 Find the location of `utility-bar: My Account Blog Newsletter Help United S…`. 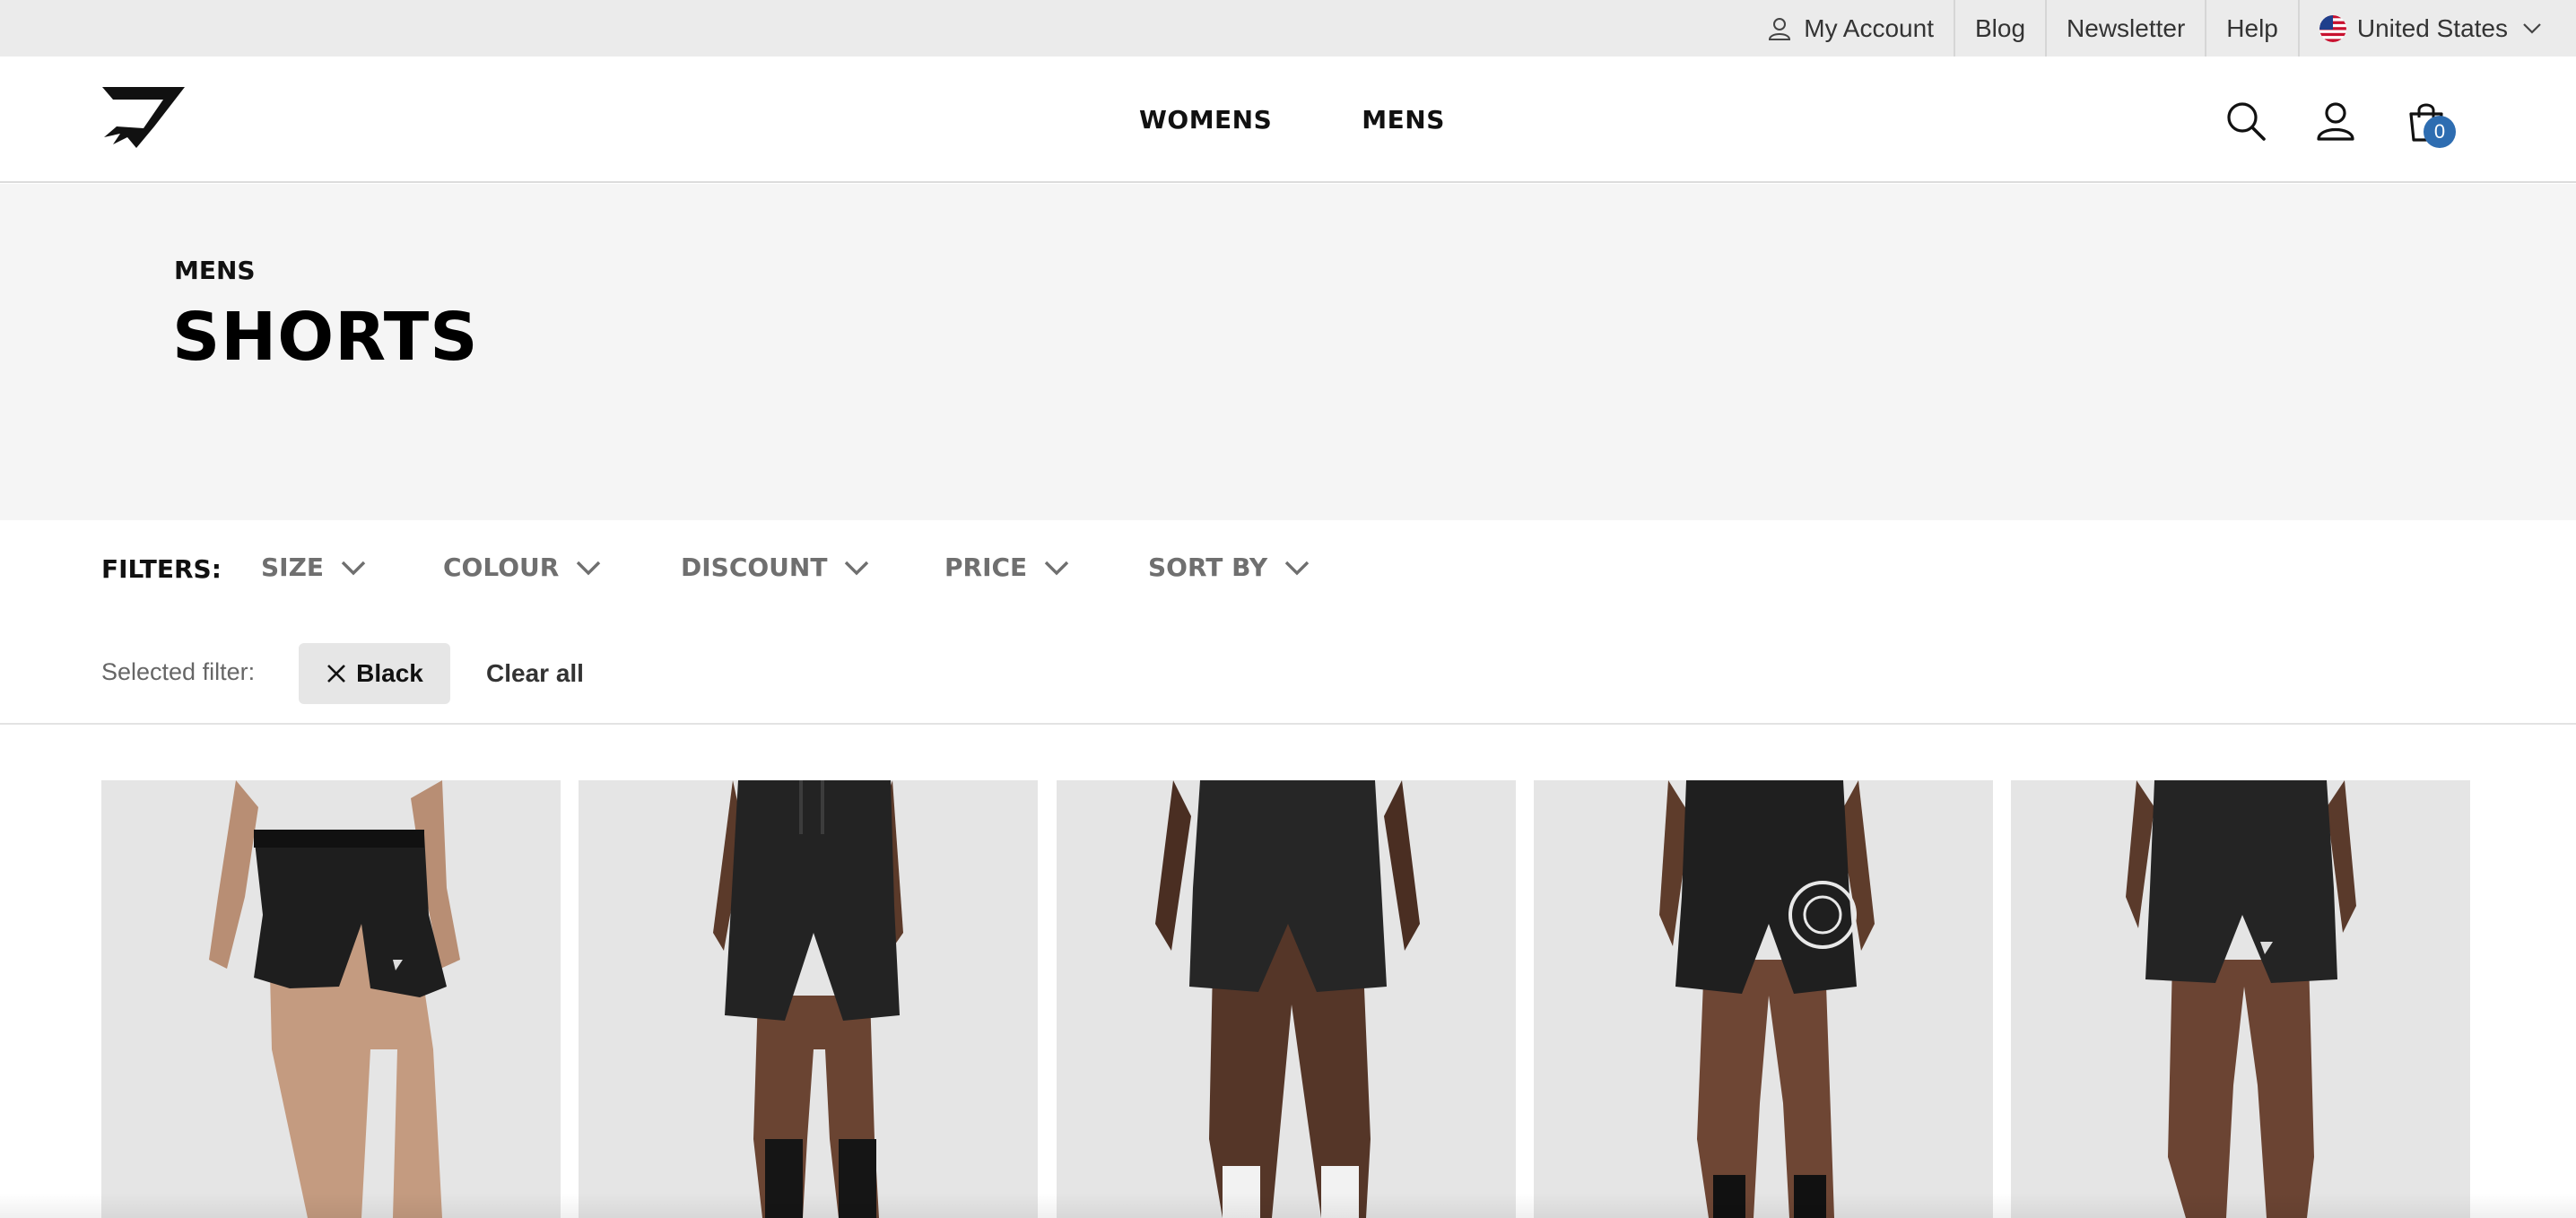

utility-bar: My Account Blog Newsletter Help United S… is located at coordinates (1288, 29).